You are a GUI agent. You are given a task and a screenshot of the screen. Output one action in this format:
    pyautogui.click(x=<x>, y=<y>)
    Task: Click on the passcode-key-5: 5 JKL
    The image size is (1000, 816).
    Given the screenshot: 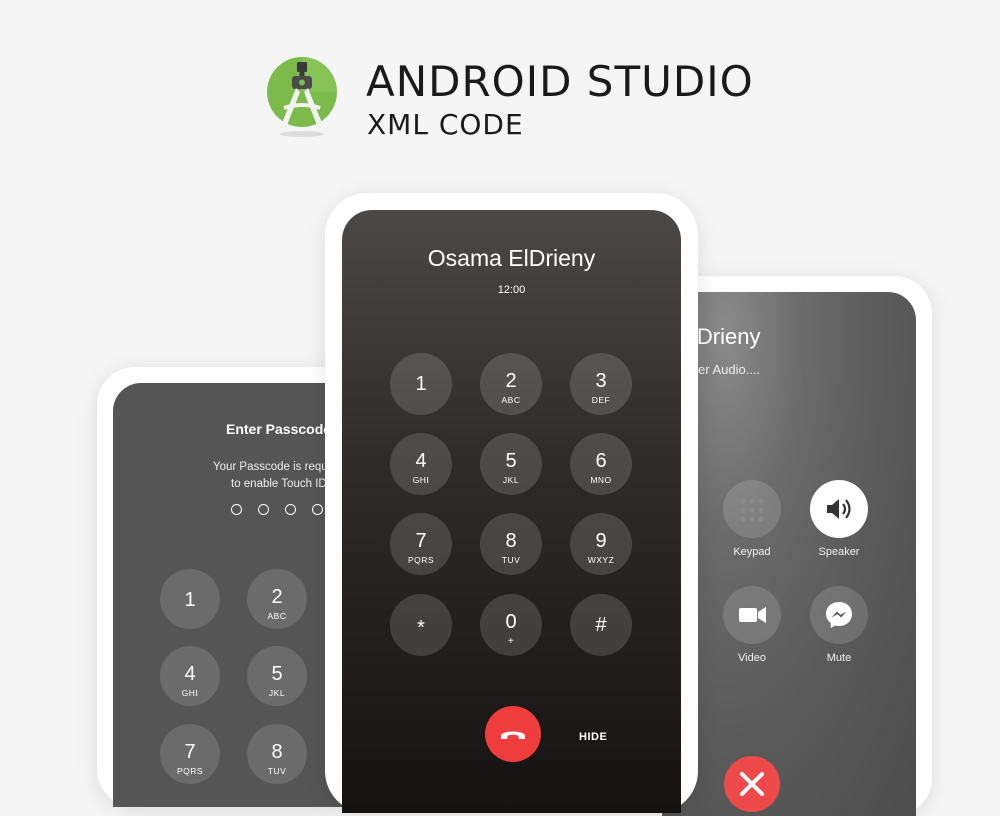 What is the action you would take?
    pyautogui.click(x=277, y=676)
    